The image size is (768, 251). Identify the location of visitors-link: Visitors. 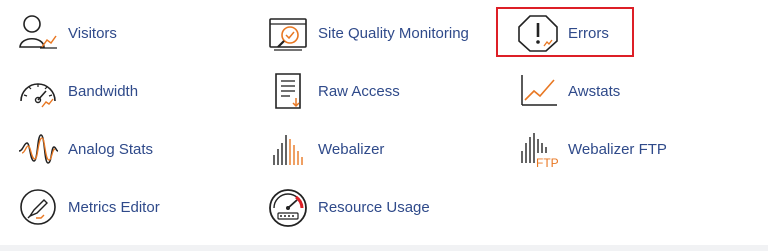
(65, 33).